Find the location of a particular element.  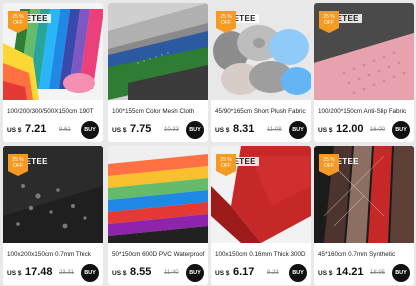

product-image-mesh-cloth is located at coordinates (158, 51).